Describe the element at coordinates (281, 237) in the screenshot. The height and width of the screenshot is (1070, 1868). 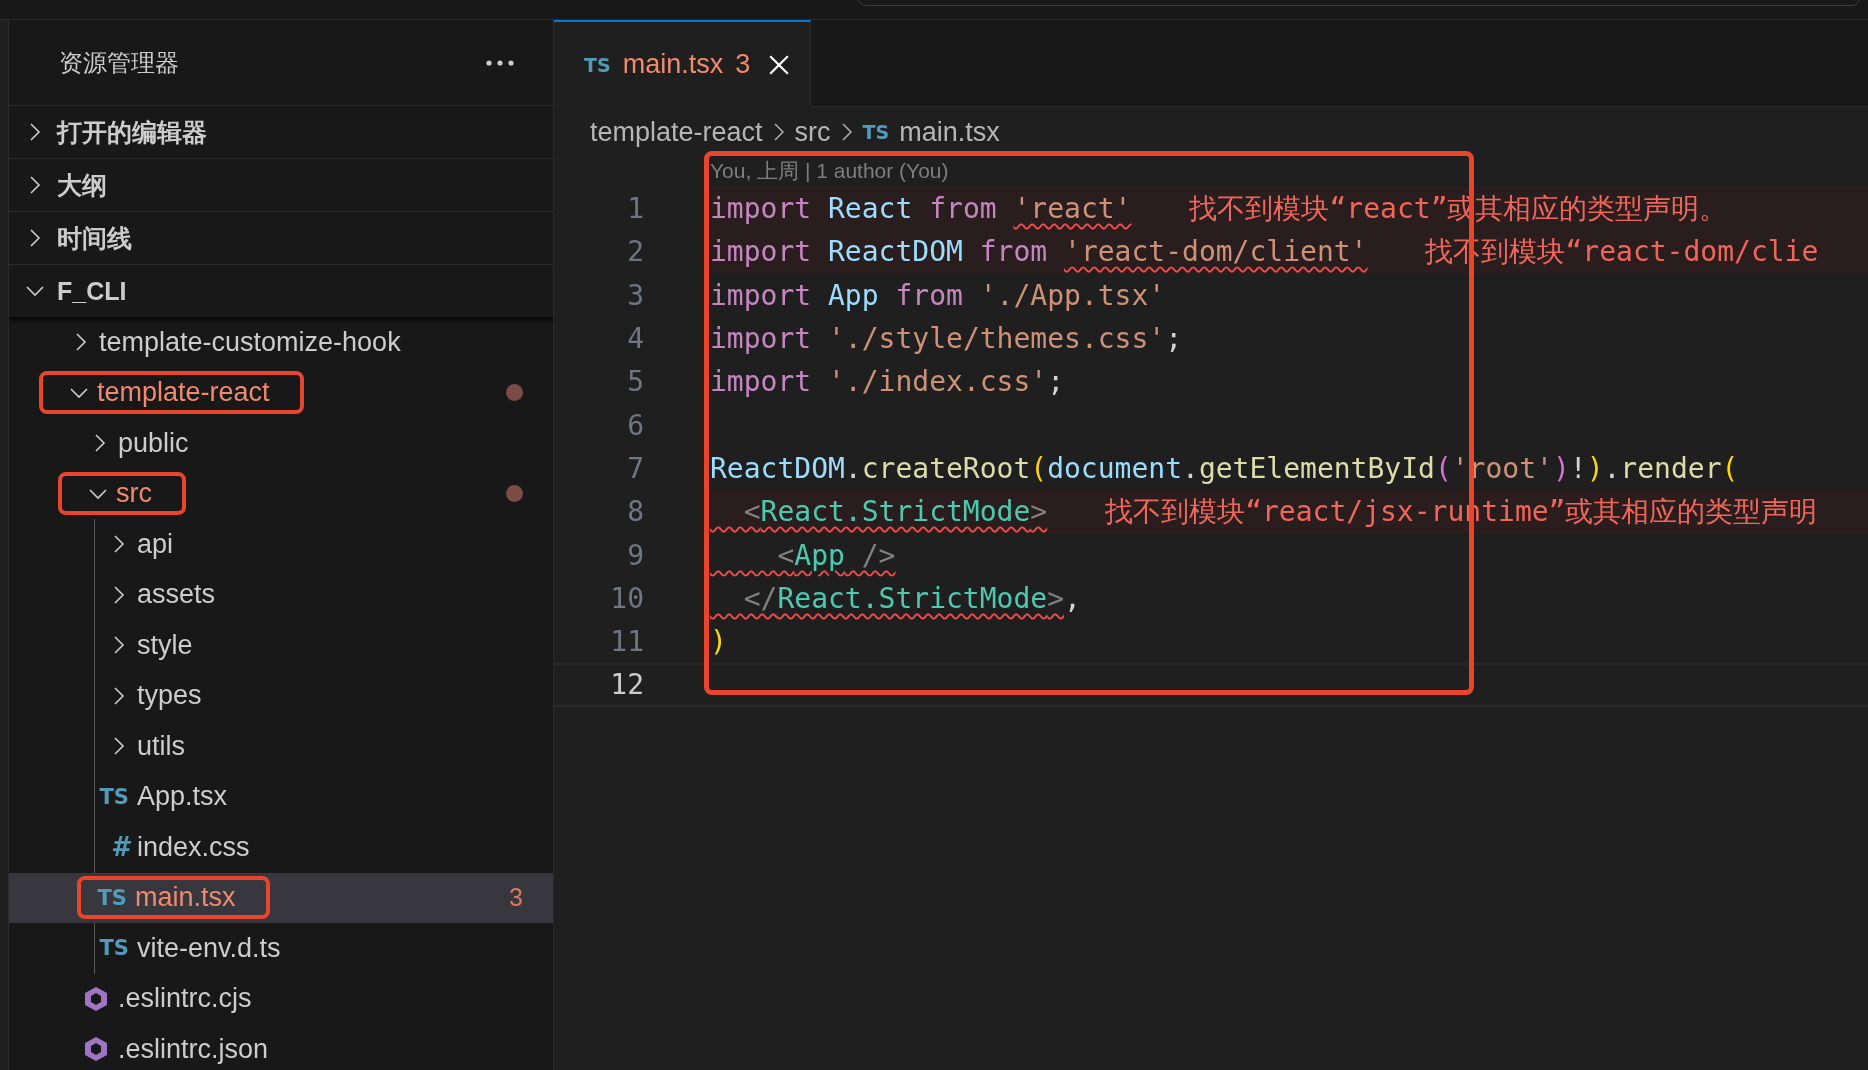
I see `section-header: 时间线` at that location.